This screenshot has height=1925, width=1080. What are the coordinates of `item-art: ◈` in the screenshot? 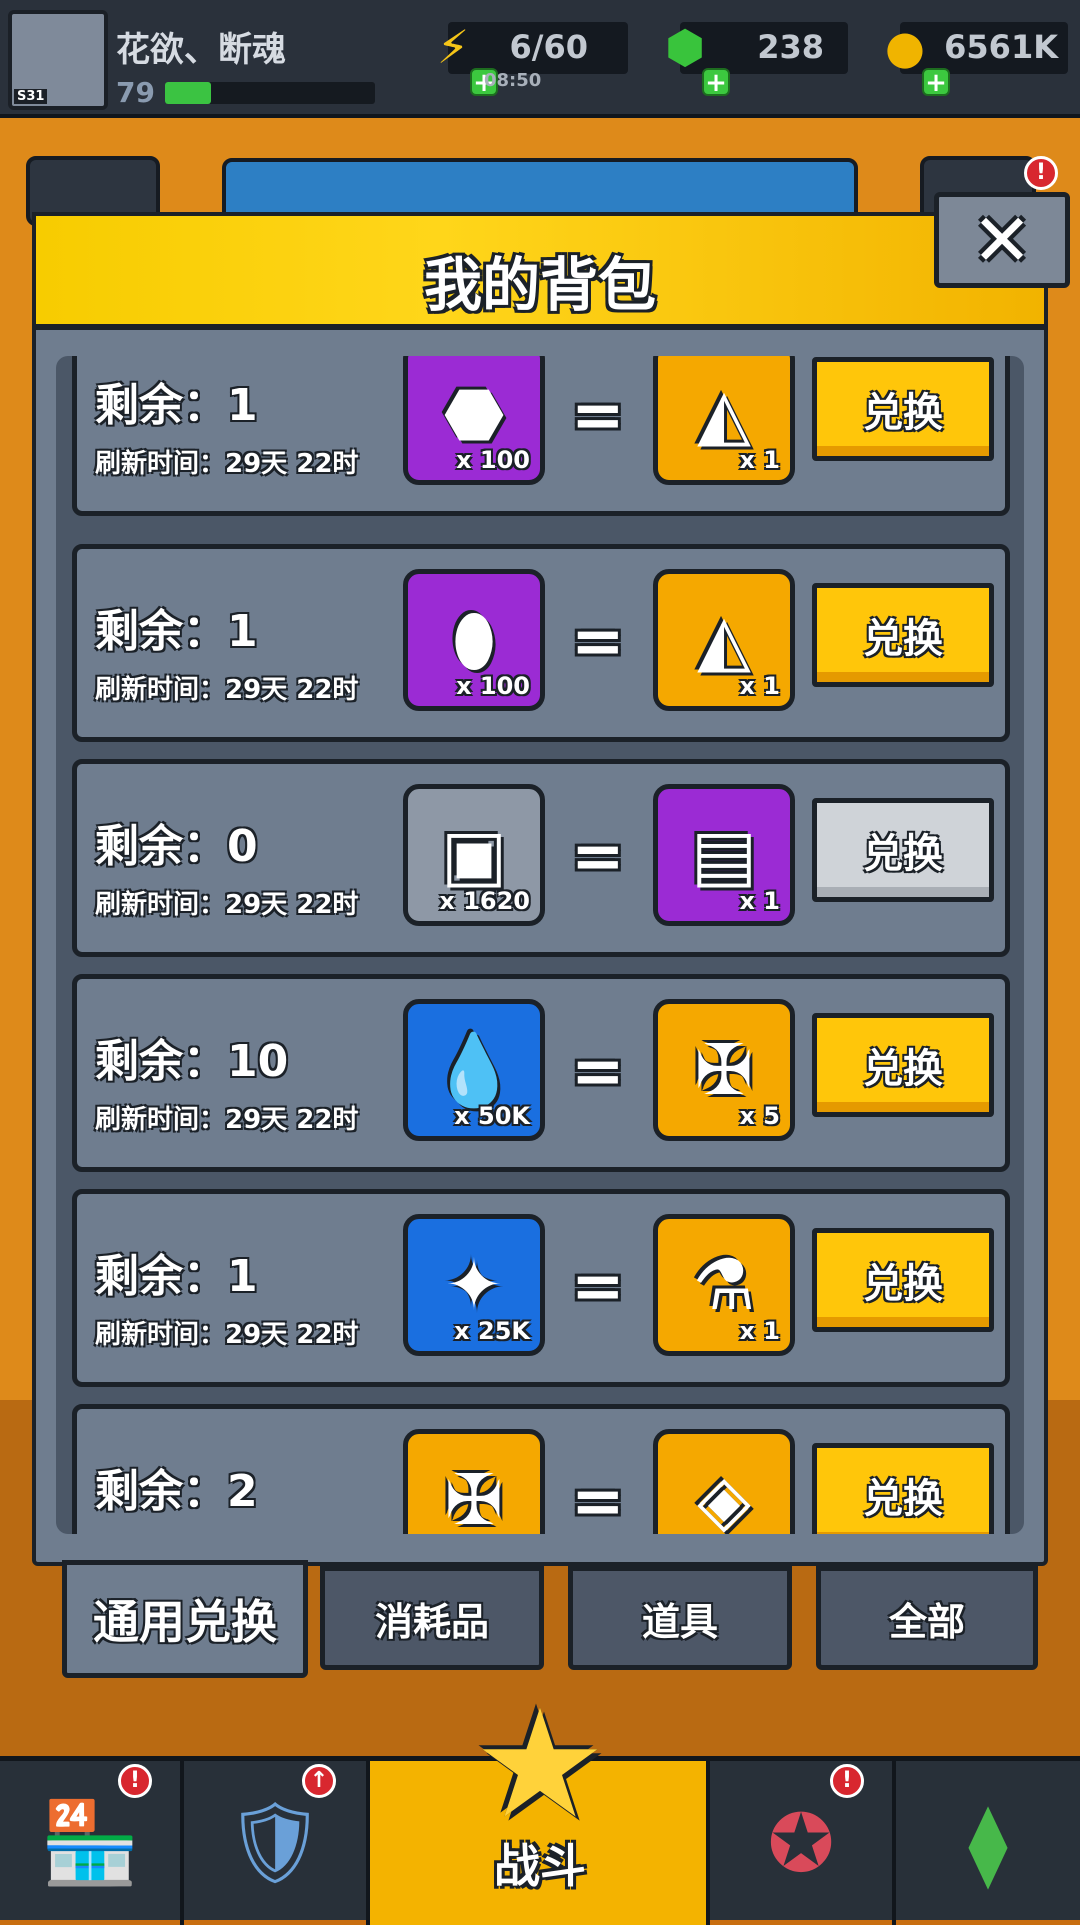 It's located at (724, 1496).